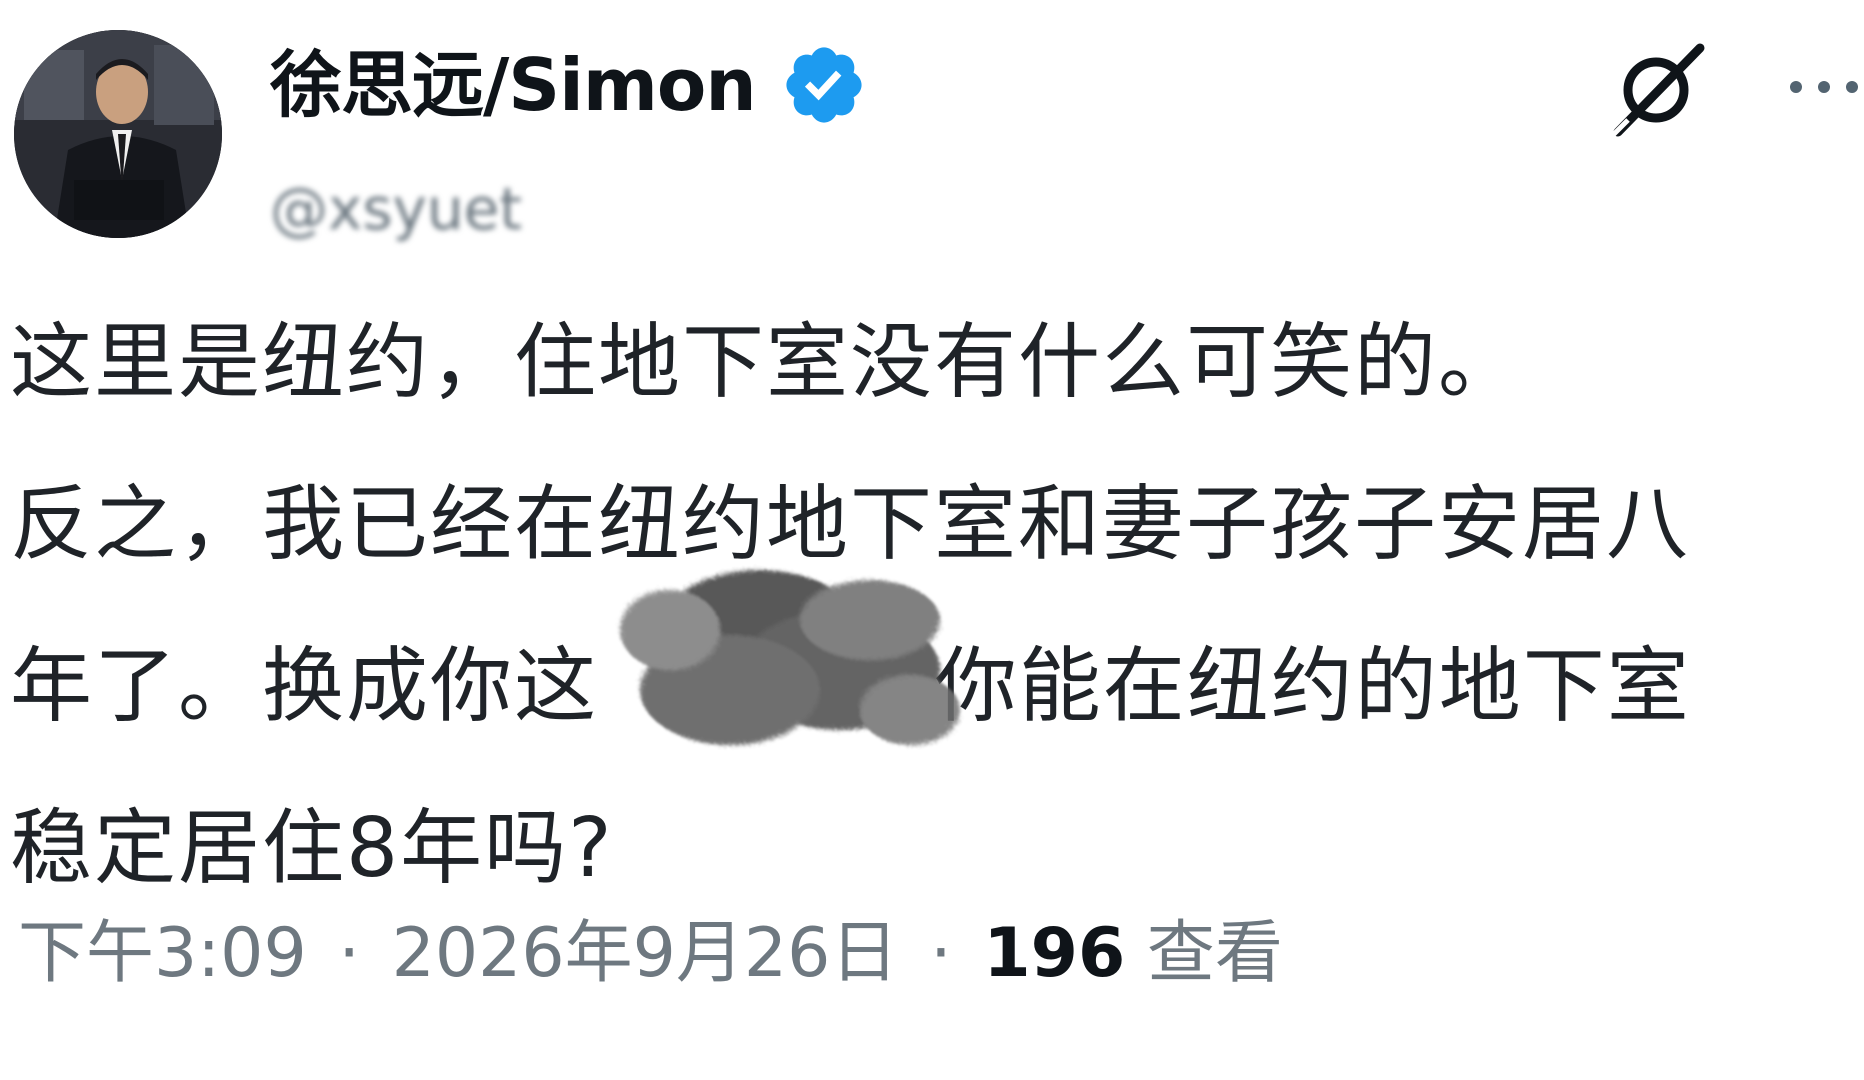  What do you see at coordinates (312, 848) in the screenshot?
I see `tweet-line: 稳定居住8年吗?` at bounding box center [312, 848].